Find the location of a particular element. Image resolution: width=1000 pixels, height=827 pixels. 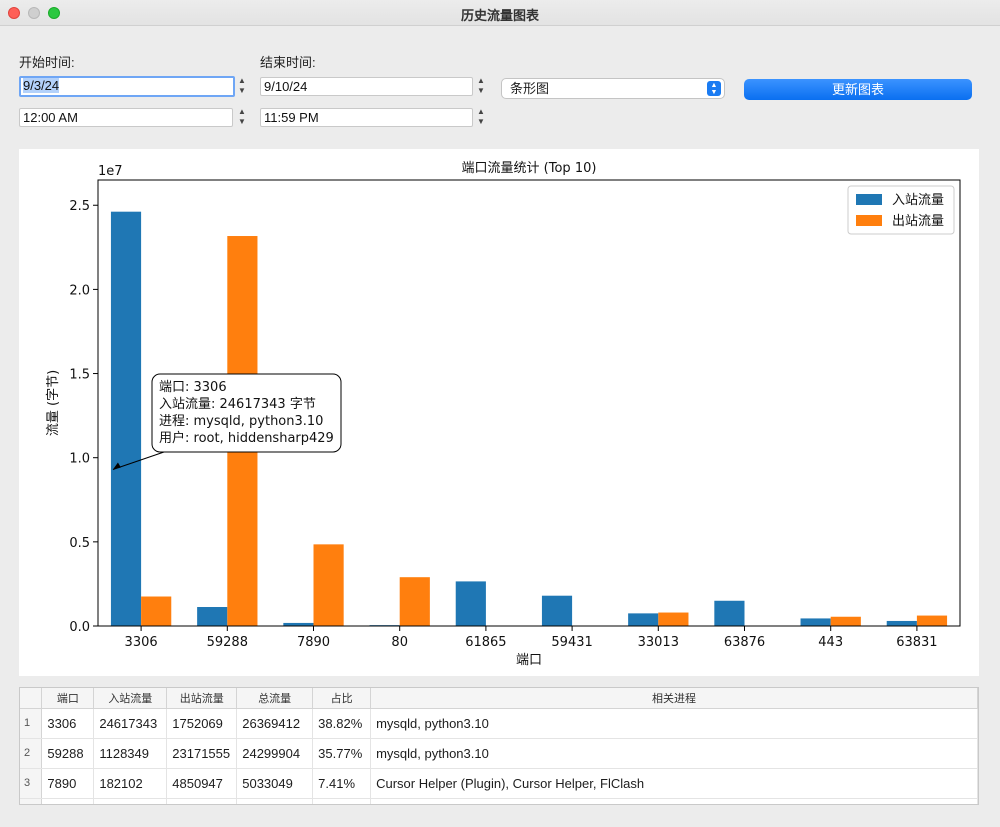

cell-port: 7890 is located at coordinates (68, 783).